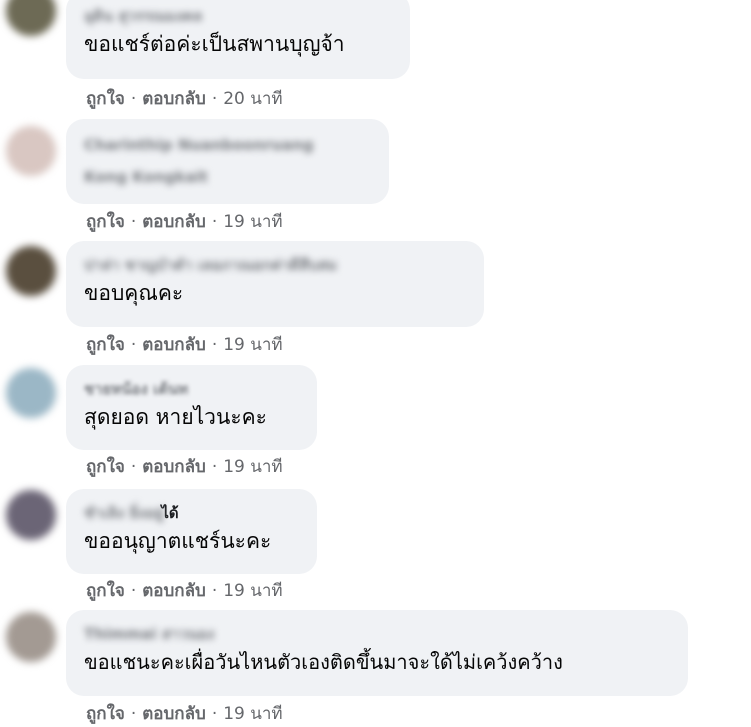  What do you see at coordinates (377, 634) in the screenshot?
I see `commenter-name: Thimmai สาวนอง` at bounding box center [377, 634].